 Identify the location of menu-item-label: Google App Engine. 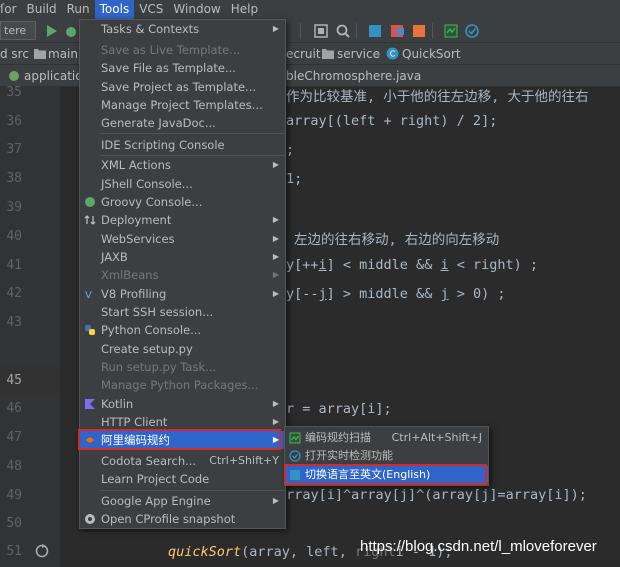
(156, 501).